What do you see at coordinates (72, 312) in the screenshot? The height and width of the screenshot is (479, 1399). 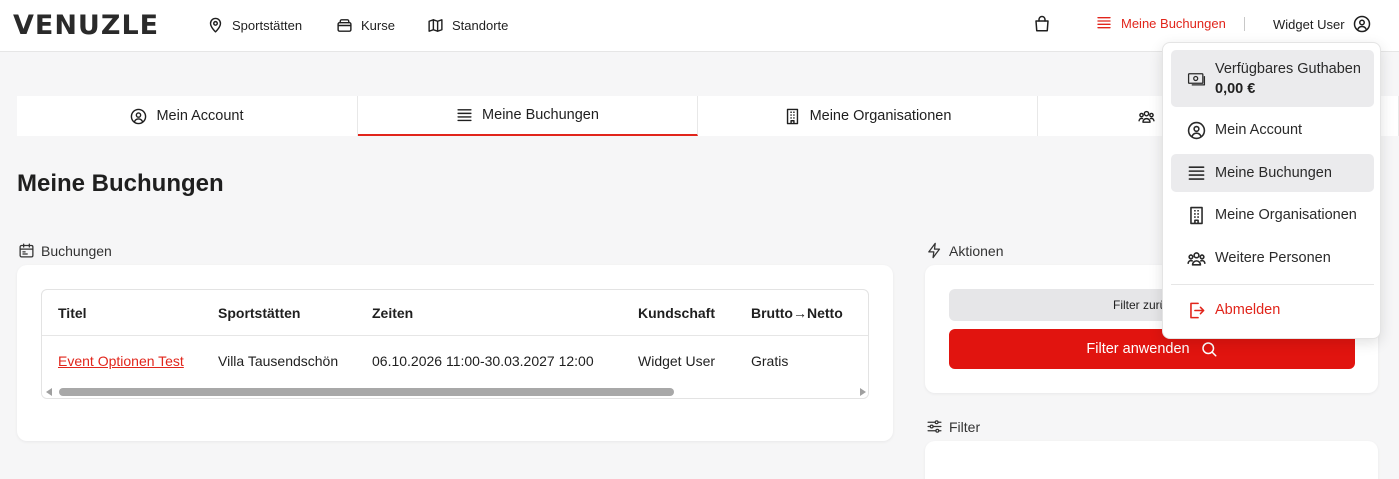 I see `col-titel: Titel` at bounding box center [72, 312].